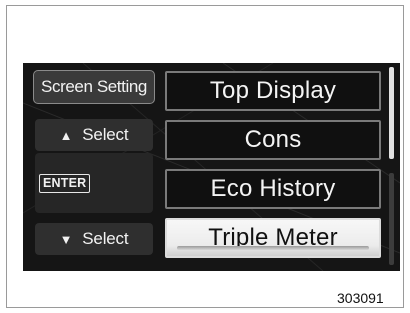 The width and height of the screenshot is (410, 313). I want to click on menu-item-label: Cons, so click(273, 139).